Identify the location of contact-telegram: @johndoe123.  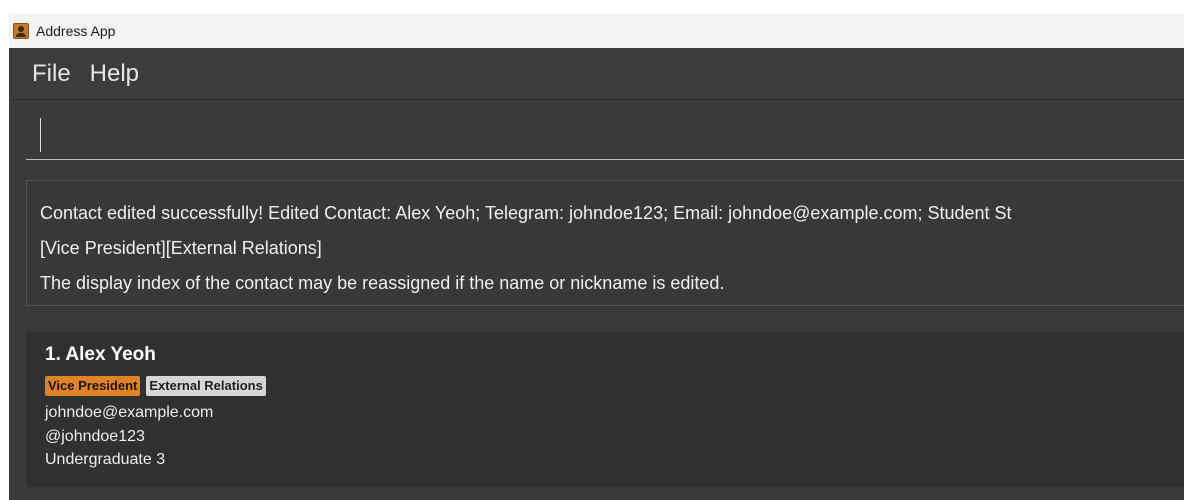
(95, 436).